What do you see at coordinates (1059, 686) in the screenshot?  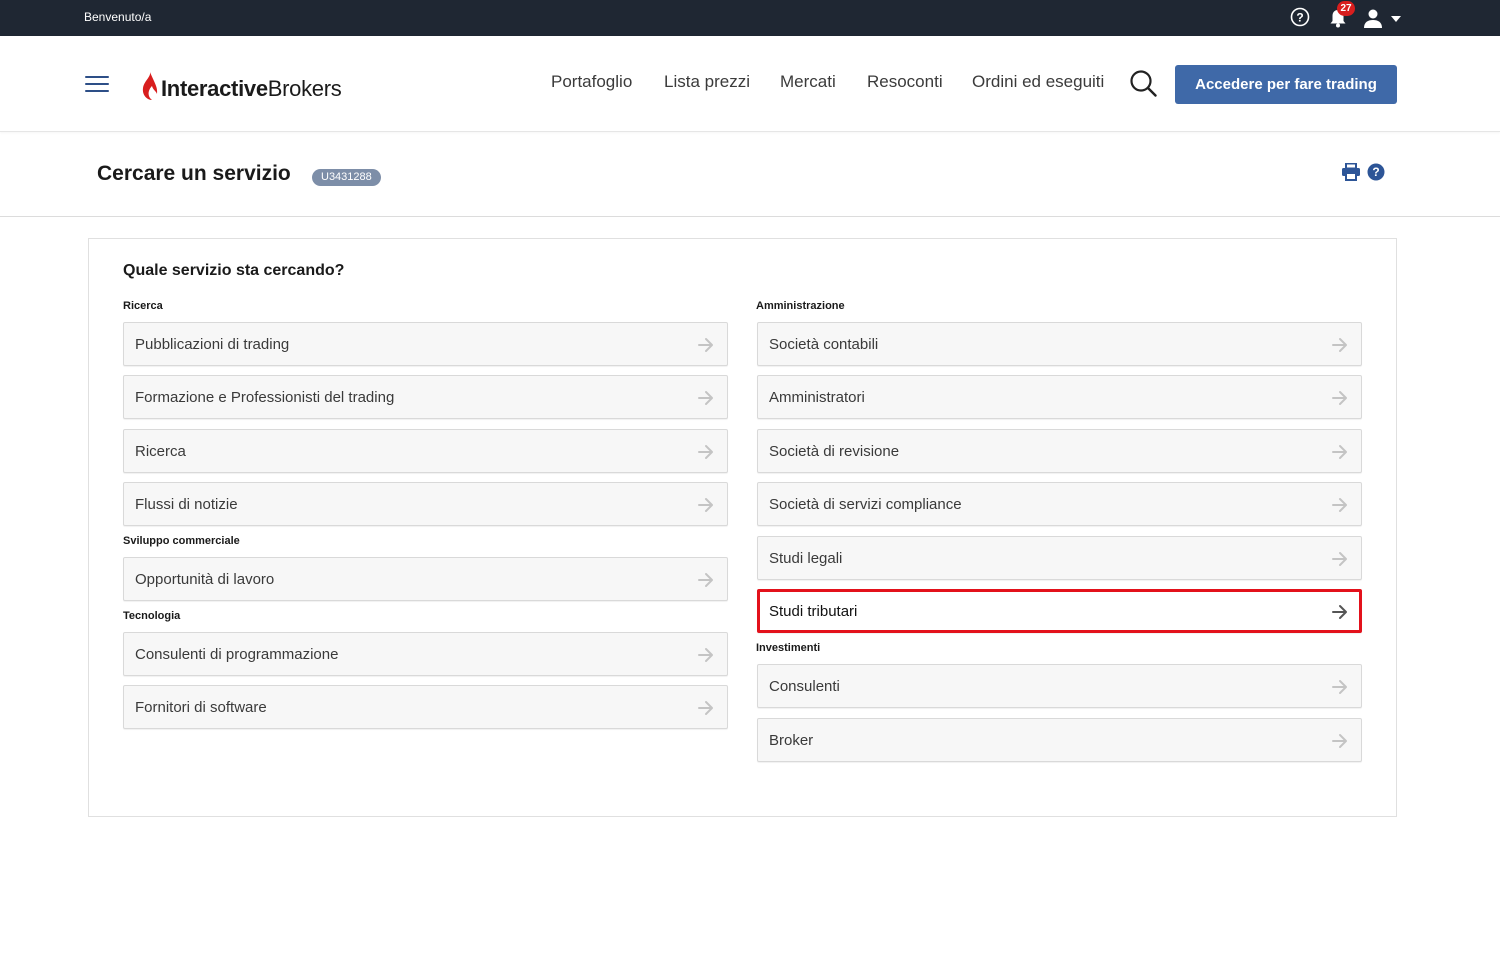 I see `service-item: Consulenti` at bounding box center [1059, 686].